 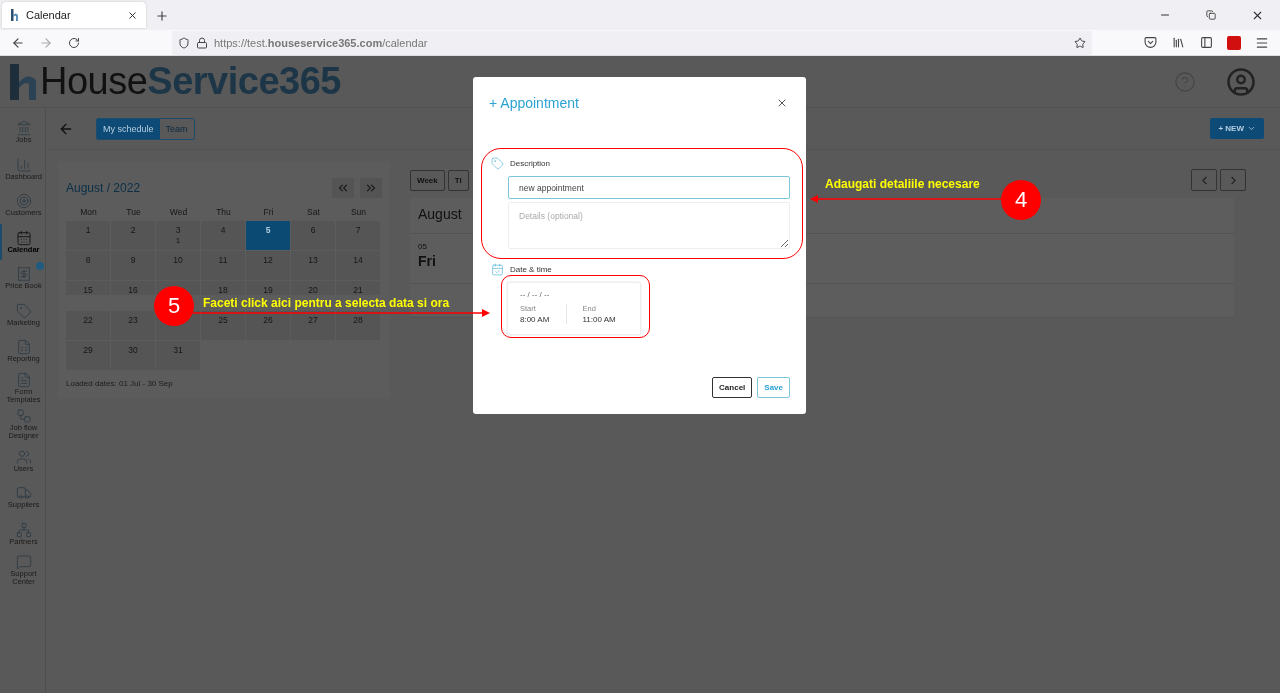 I want to click on day-cell: 7, so click(x=358, y=235).